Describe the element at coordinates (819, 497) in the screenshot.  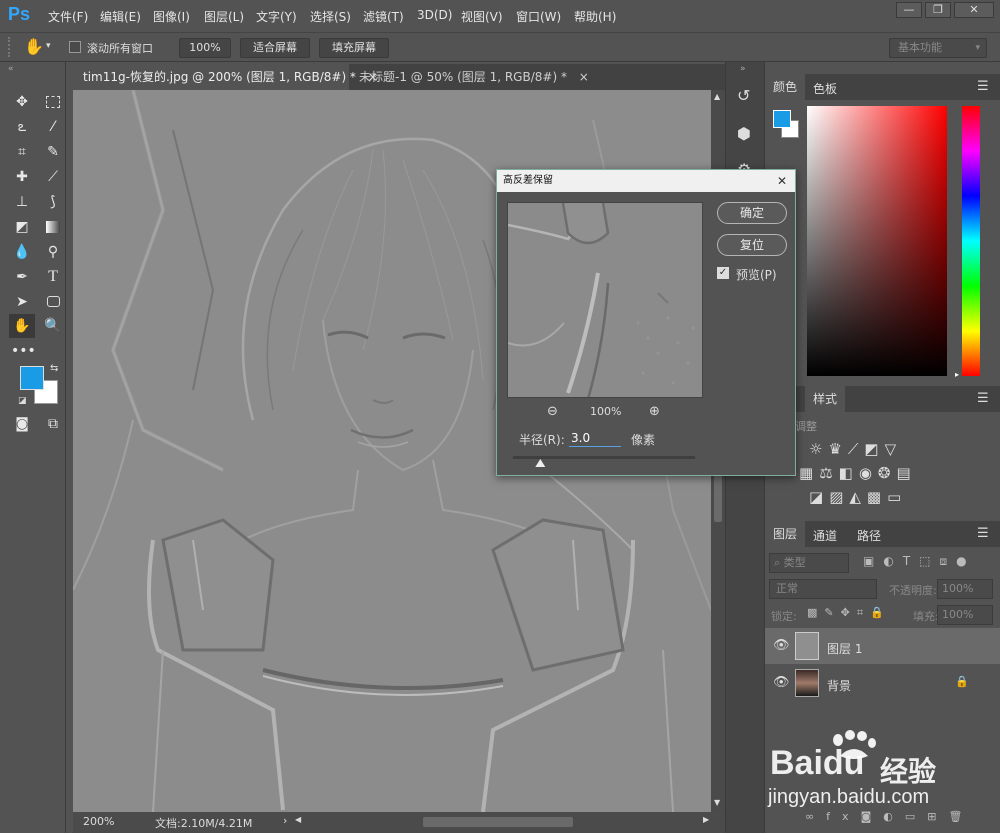
I see `invert-icon: ◪` at that location.